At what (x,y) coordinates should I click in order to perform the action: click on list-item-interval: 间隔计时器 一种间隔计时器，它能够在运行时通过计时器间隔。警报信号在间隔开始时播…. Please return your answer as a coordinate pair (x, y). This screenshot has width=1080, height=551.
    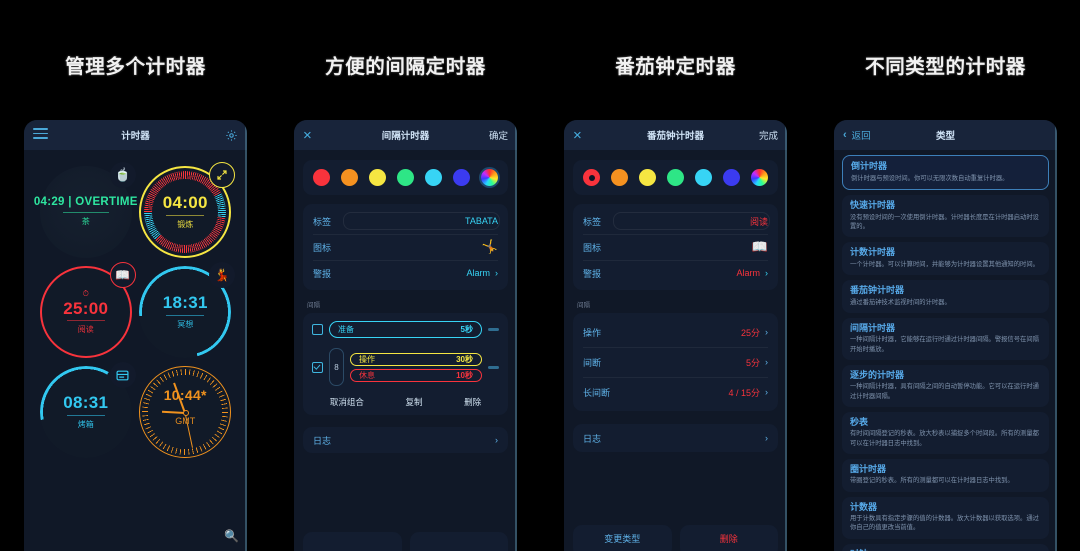
    Looking at the image, I should click on (945, 339).